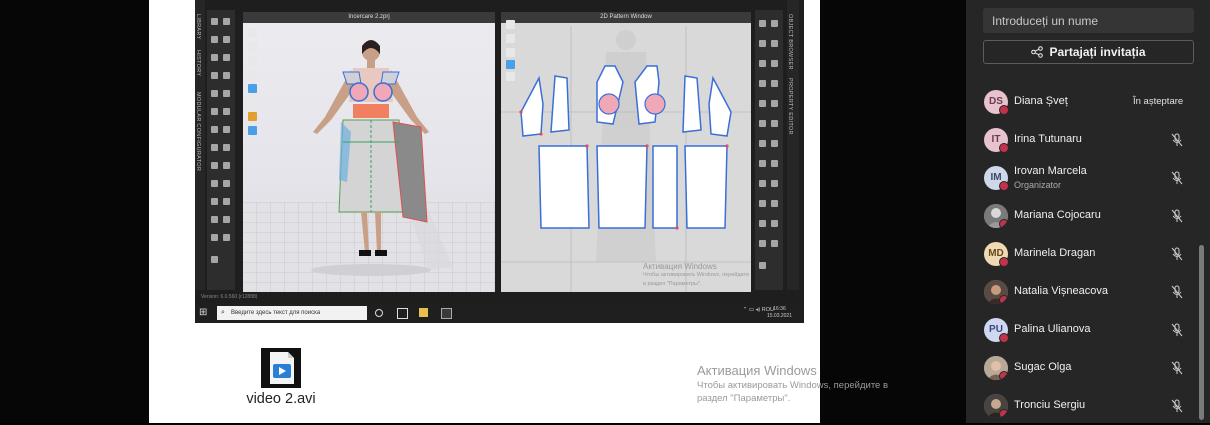  I want to click on avatar: MD, so click(996, 254).